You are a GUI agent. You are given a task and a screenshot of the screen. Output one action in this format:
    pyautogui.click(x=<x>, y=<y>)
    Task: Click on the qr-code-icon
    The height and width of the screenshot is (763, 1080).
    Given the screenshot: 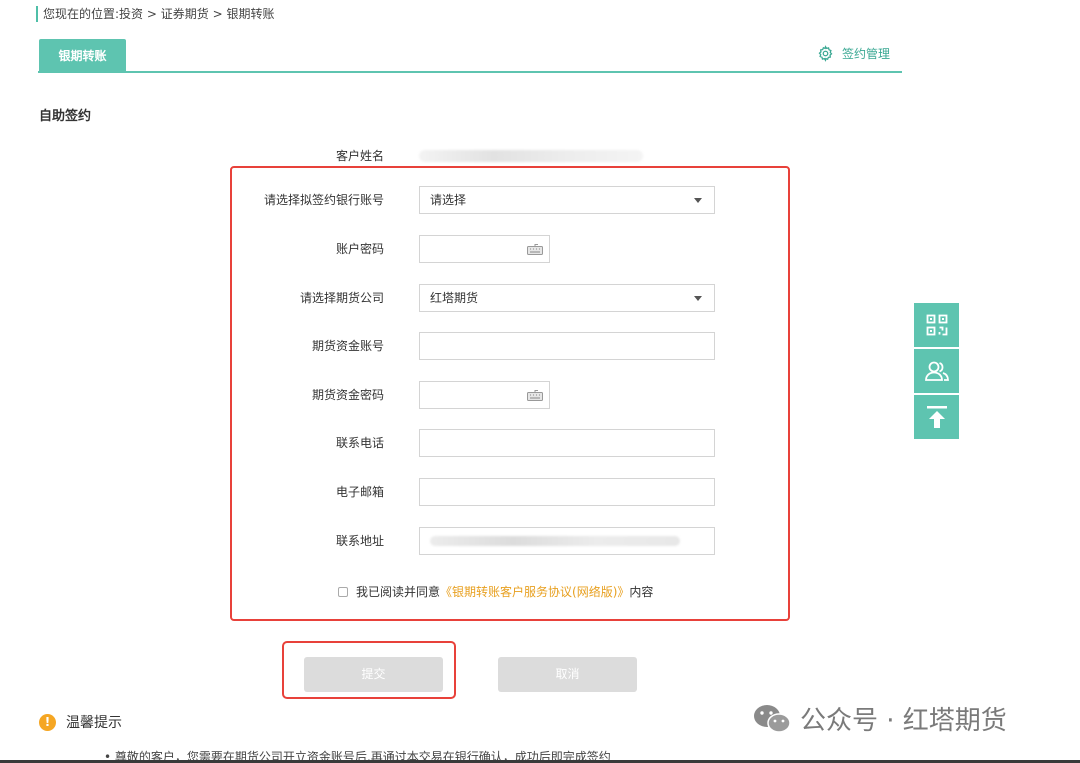 What is the action you would take?
    pyautogui.click(x=936, y=325)
    